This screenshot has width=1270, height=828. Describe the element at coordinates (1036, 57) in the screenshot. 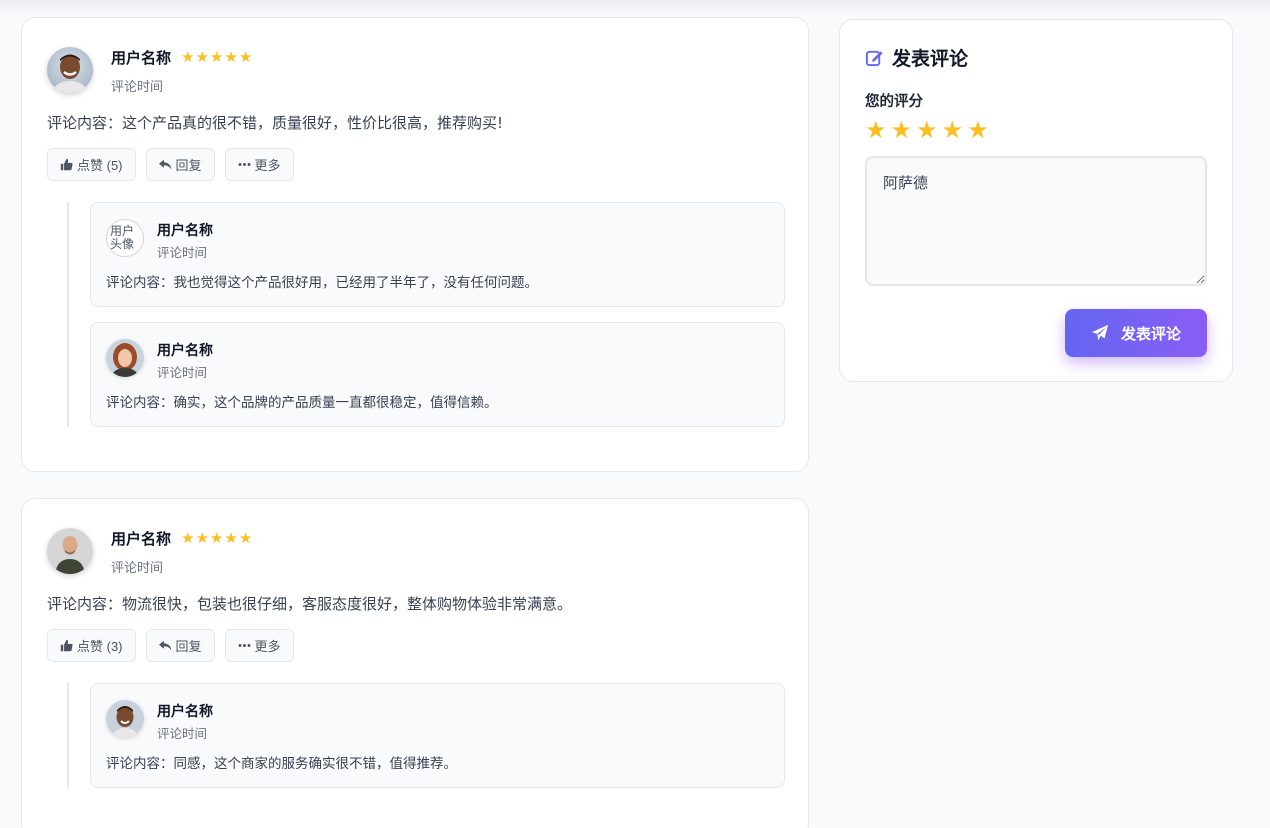

I see `form-title: 发表评论` at that location.